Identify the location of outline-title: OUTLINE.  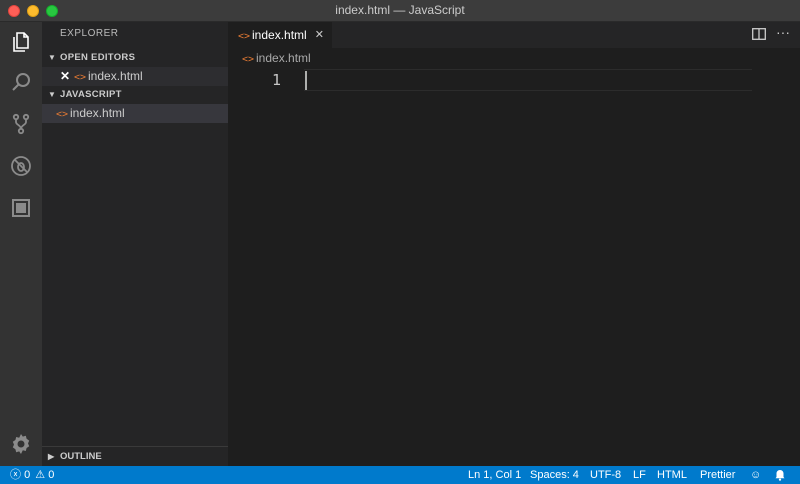
(81, 456).